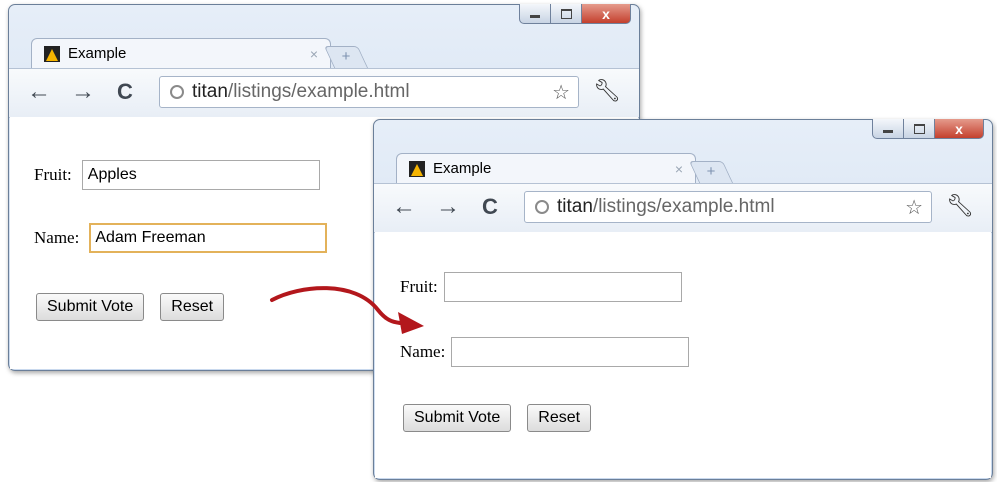 This screenshot has width=997, height=482. I want to click on name-row: Name: Adam Freeman, so click(181, 238).